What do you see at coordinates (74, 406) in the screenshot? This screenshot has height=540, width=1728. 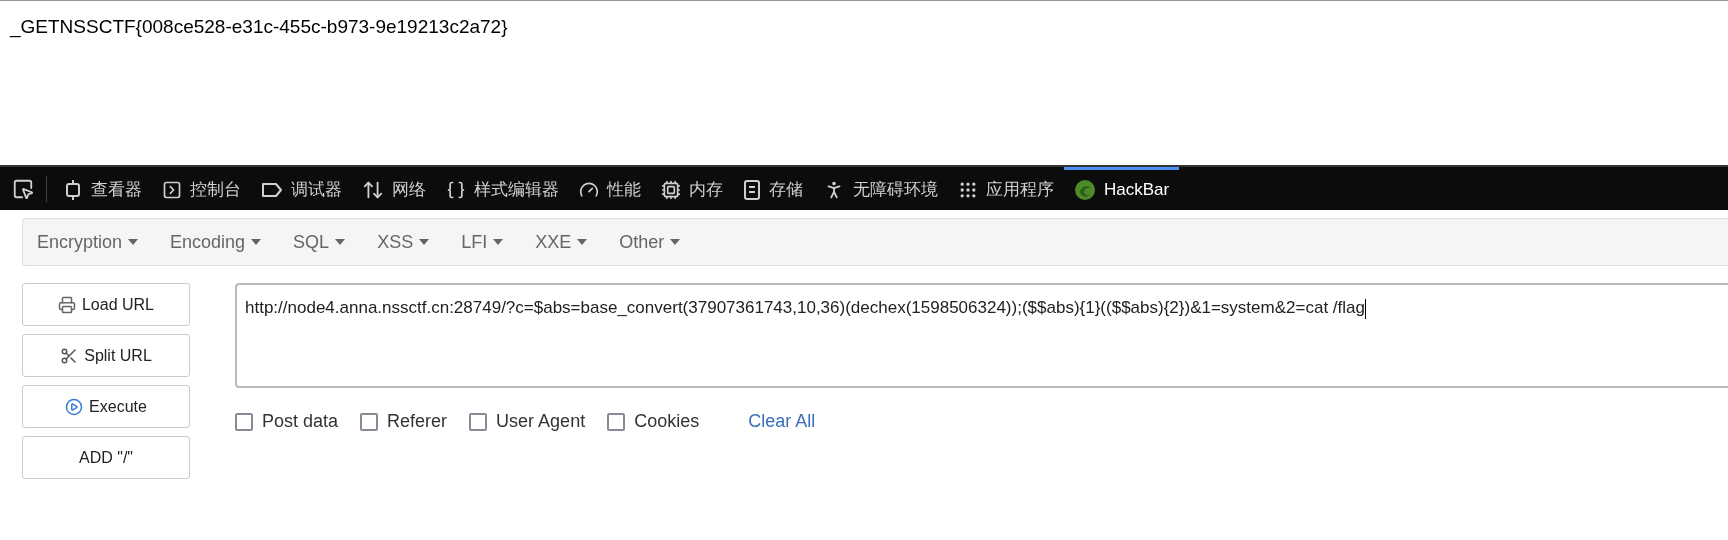 I see `play-icon` at bounding box center [74, 406].